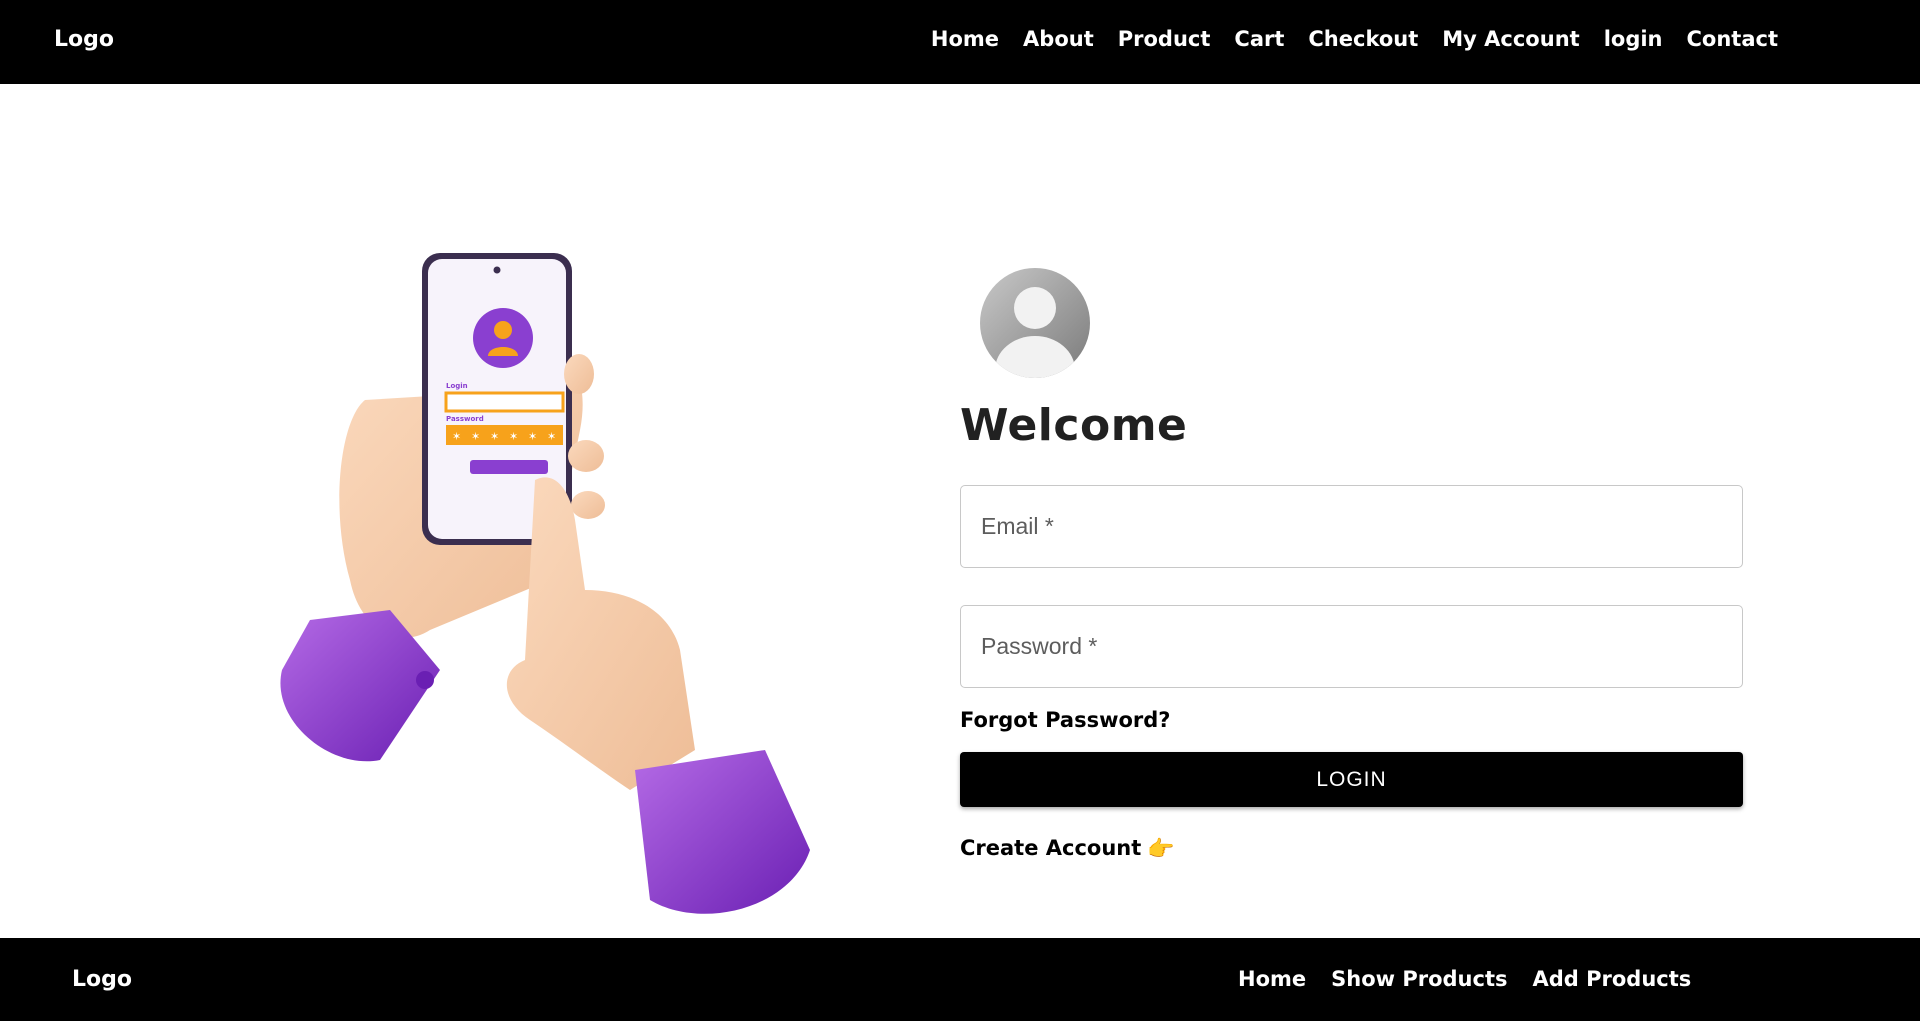 Image resolution: width=1920 pixels, height=1021 pixels. What do you see at coordinates (1612, 979) in the screenshot?
I see `footer-nav-add-products: Add Products` at bounding box center [1612, 979].